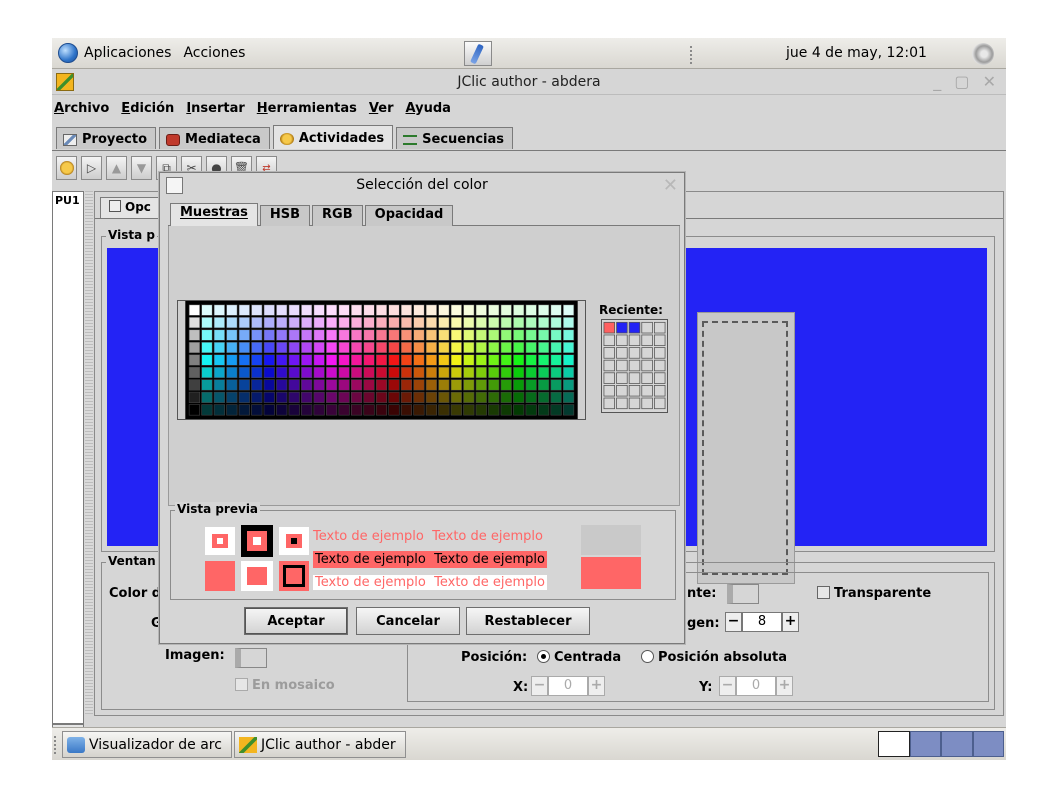 The width and height of the screenshot is (1058, 793). Describe the element at coordinates (692, 55) in the screenshot. I see `panel-handle` at that location.